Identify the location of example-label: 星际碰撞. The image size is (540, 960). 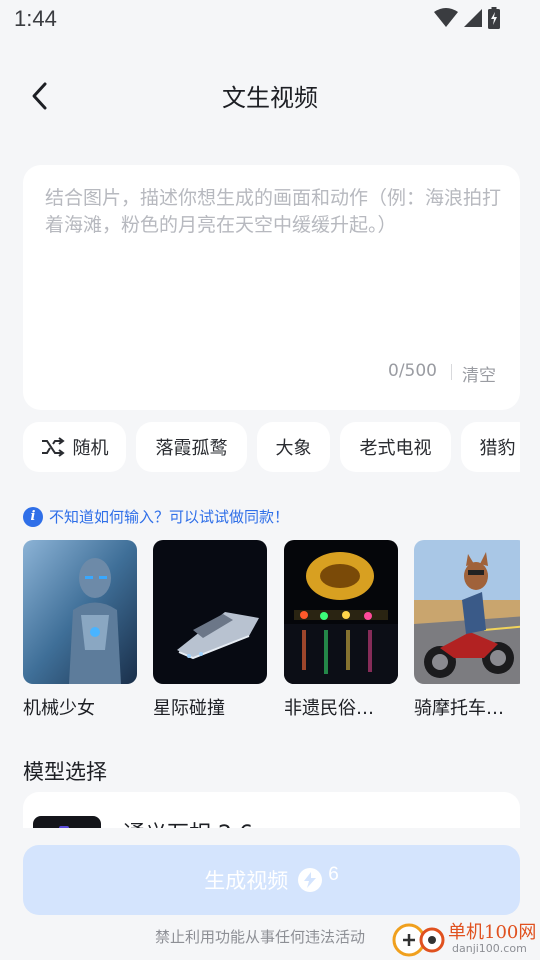
(189, 708).